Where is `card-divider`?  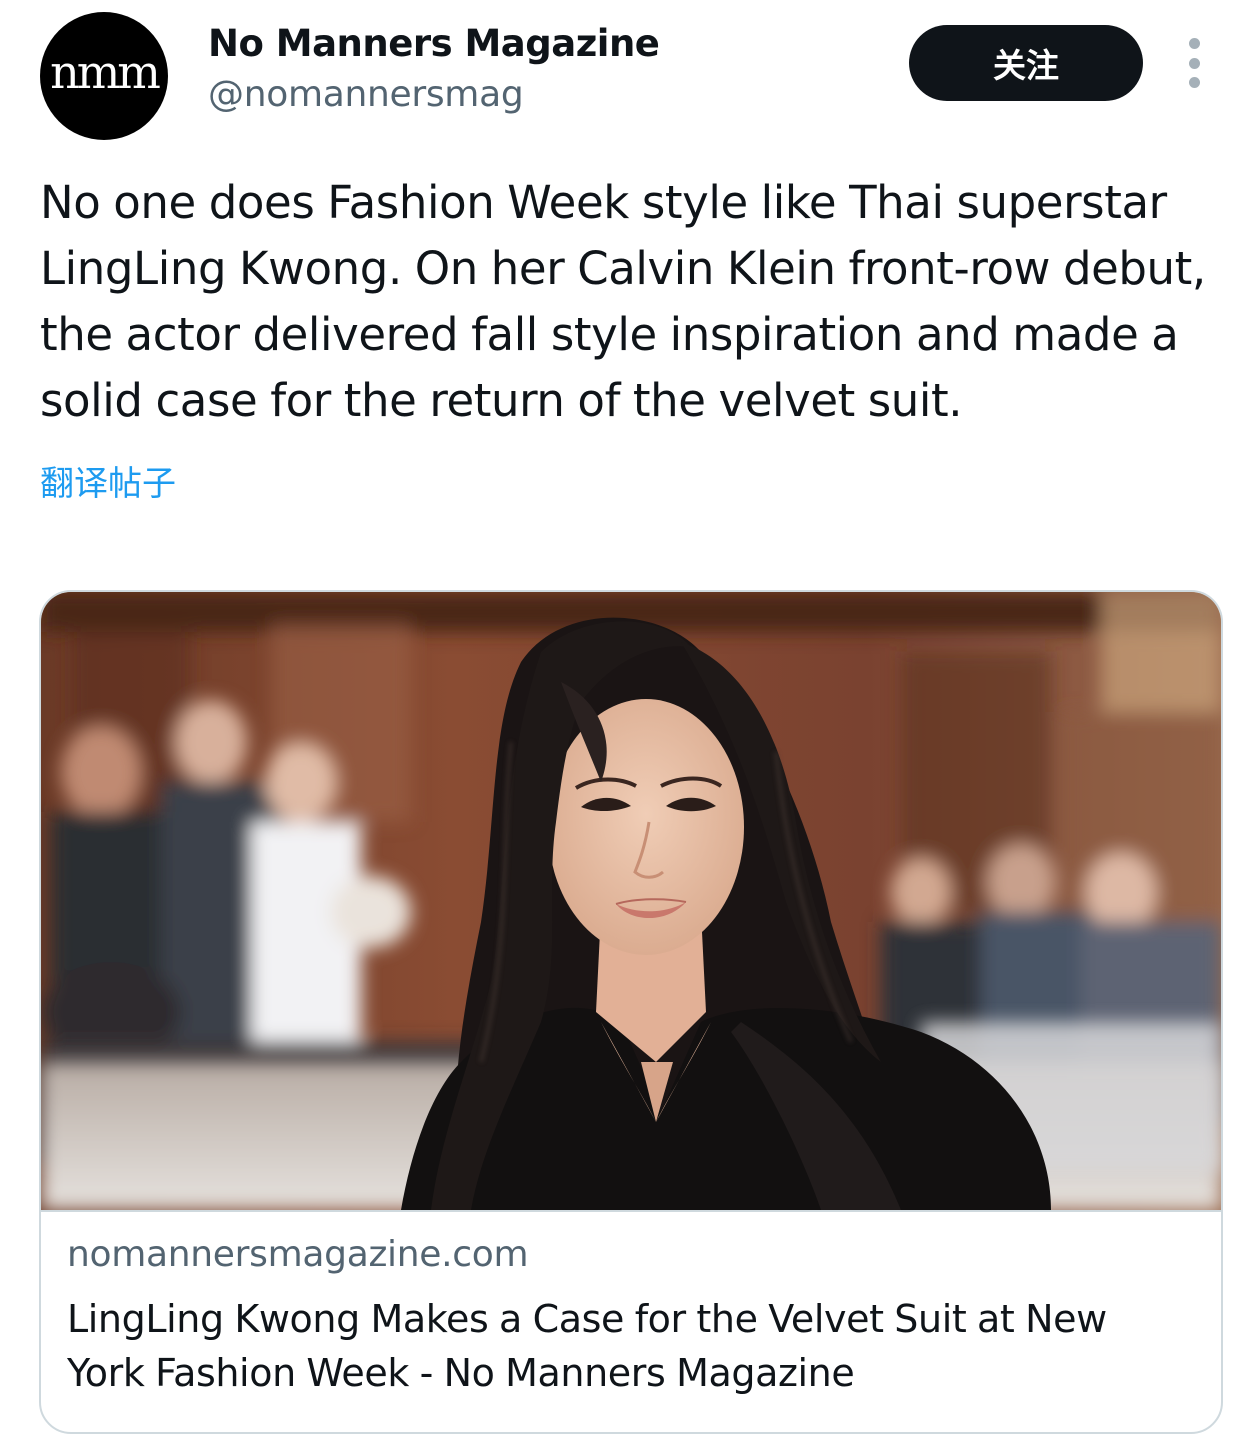
card-divider is located at coordinates (631, 1211).